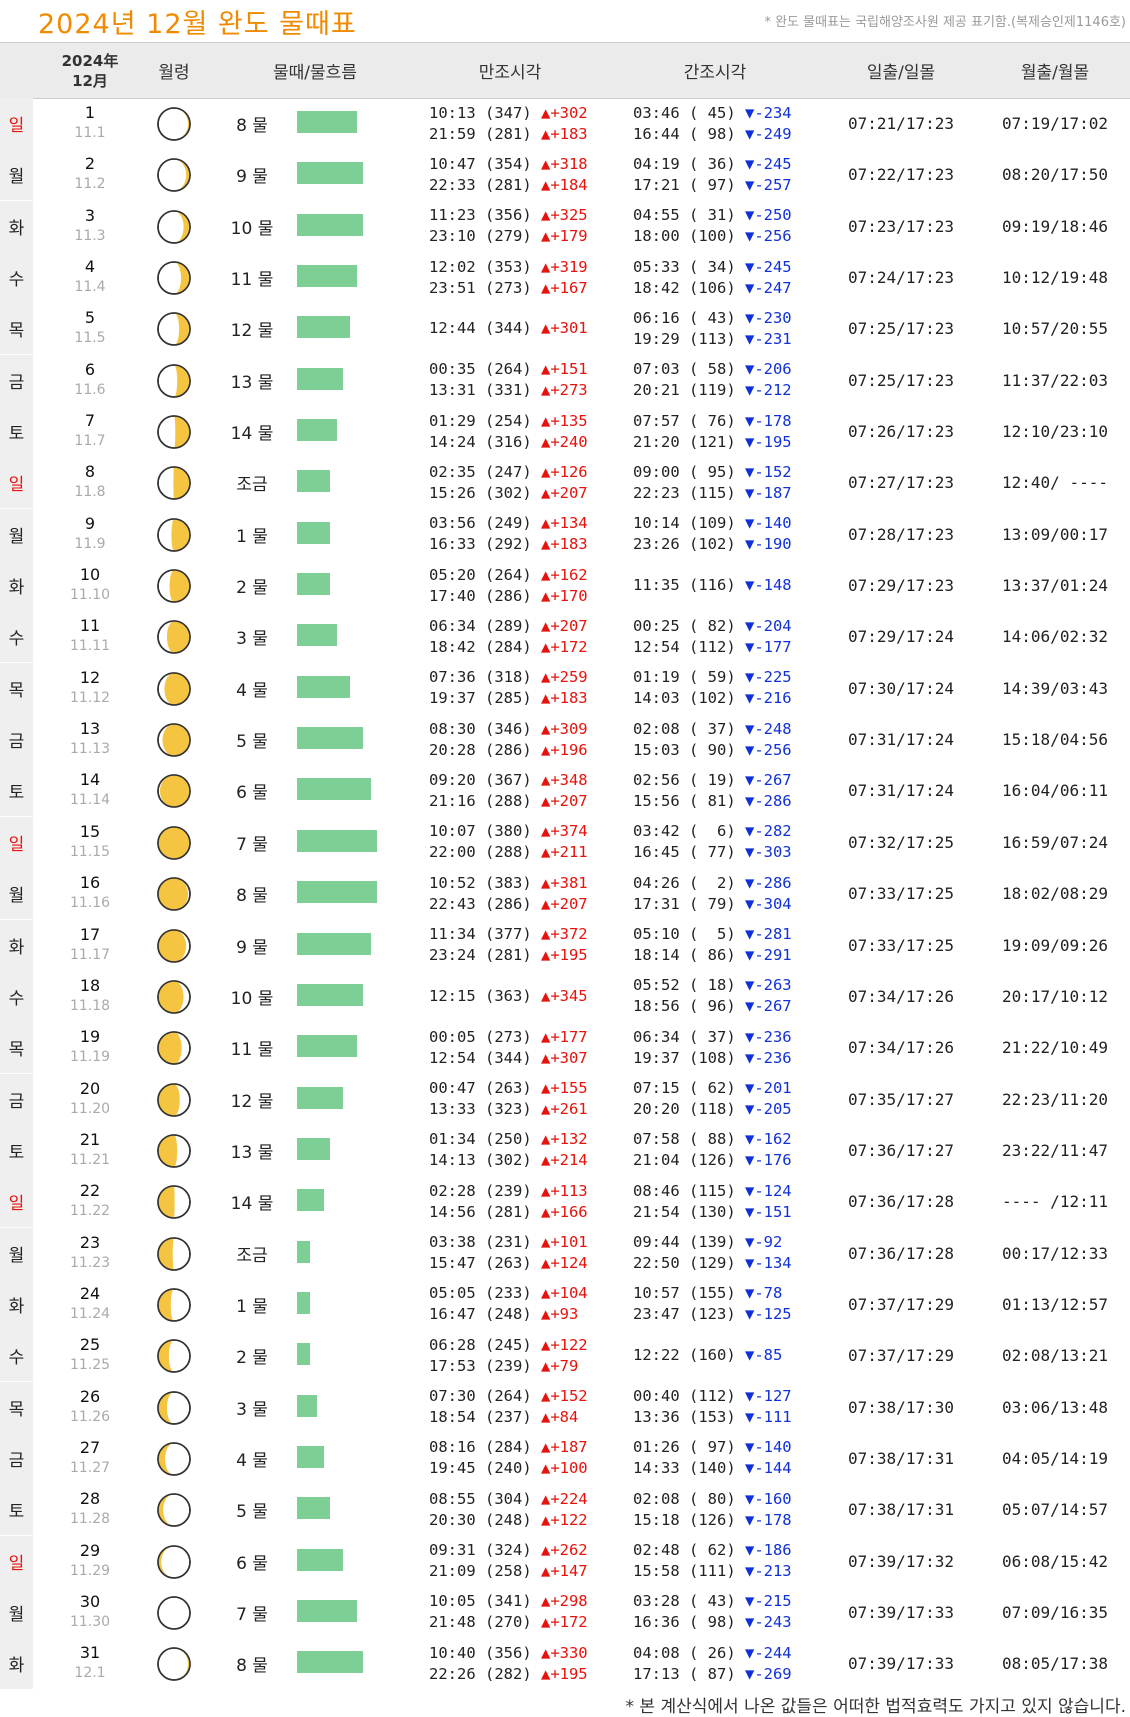 This screenshot has height=1717, width=1130. Describe the element at coordinates (252, 1306) in the screenshot. I see `tide-day-label: 1 물` at that location.